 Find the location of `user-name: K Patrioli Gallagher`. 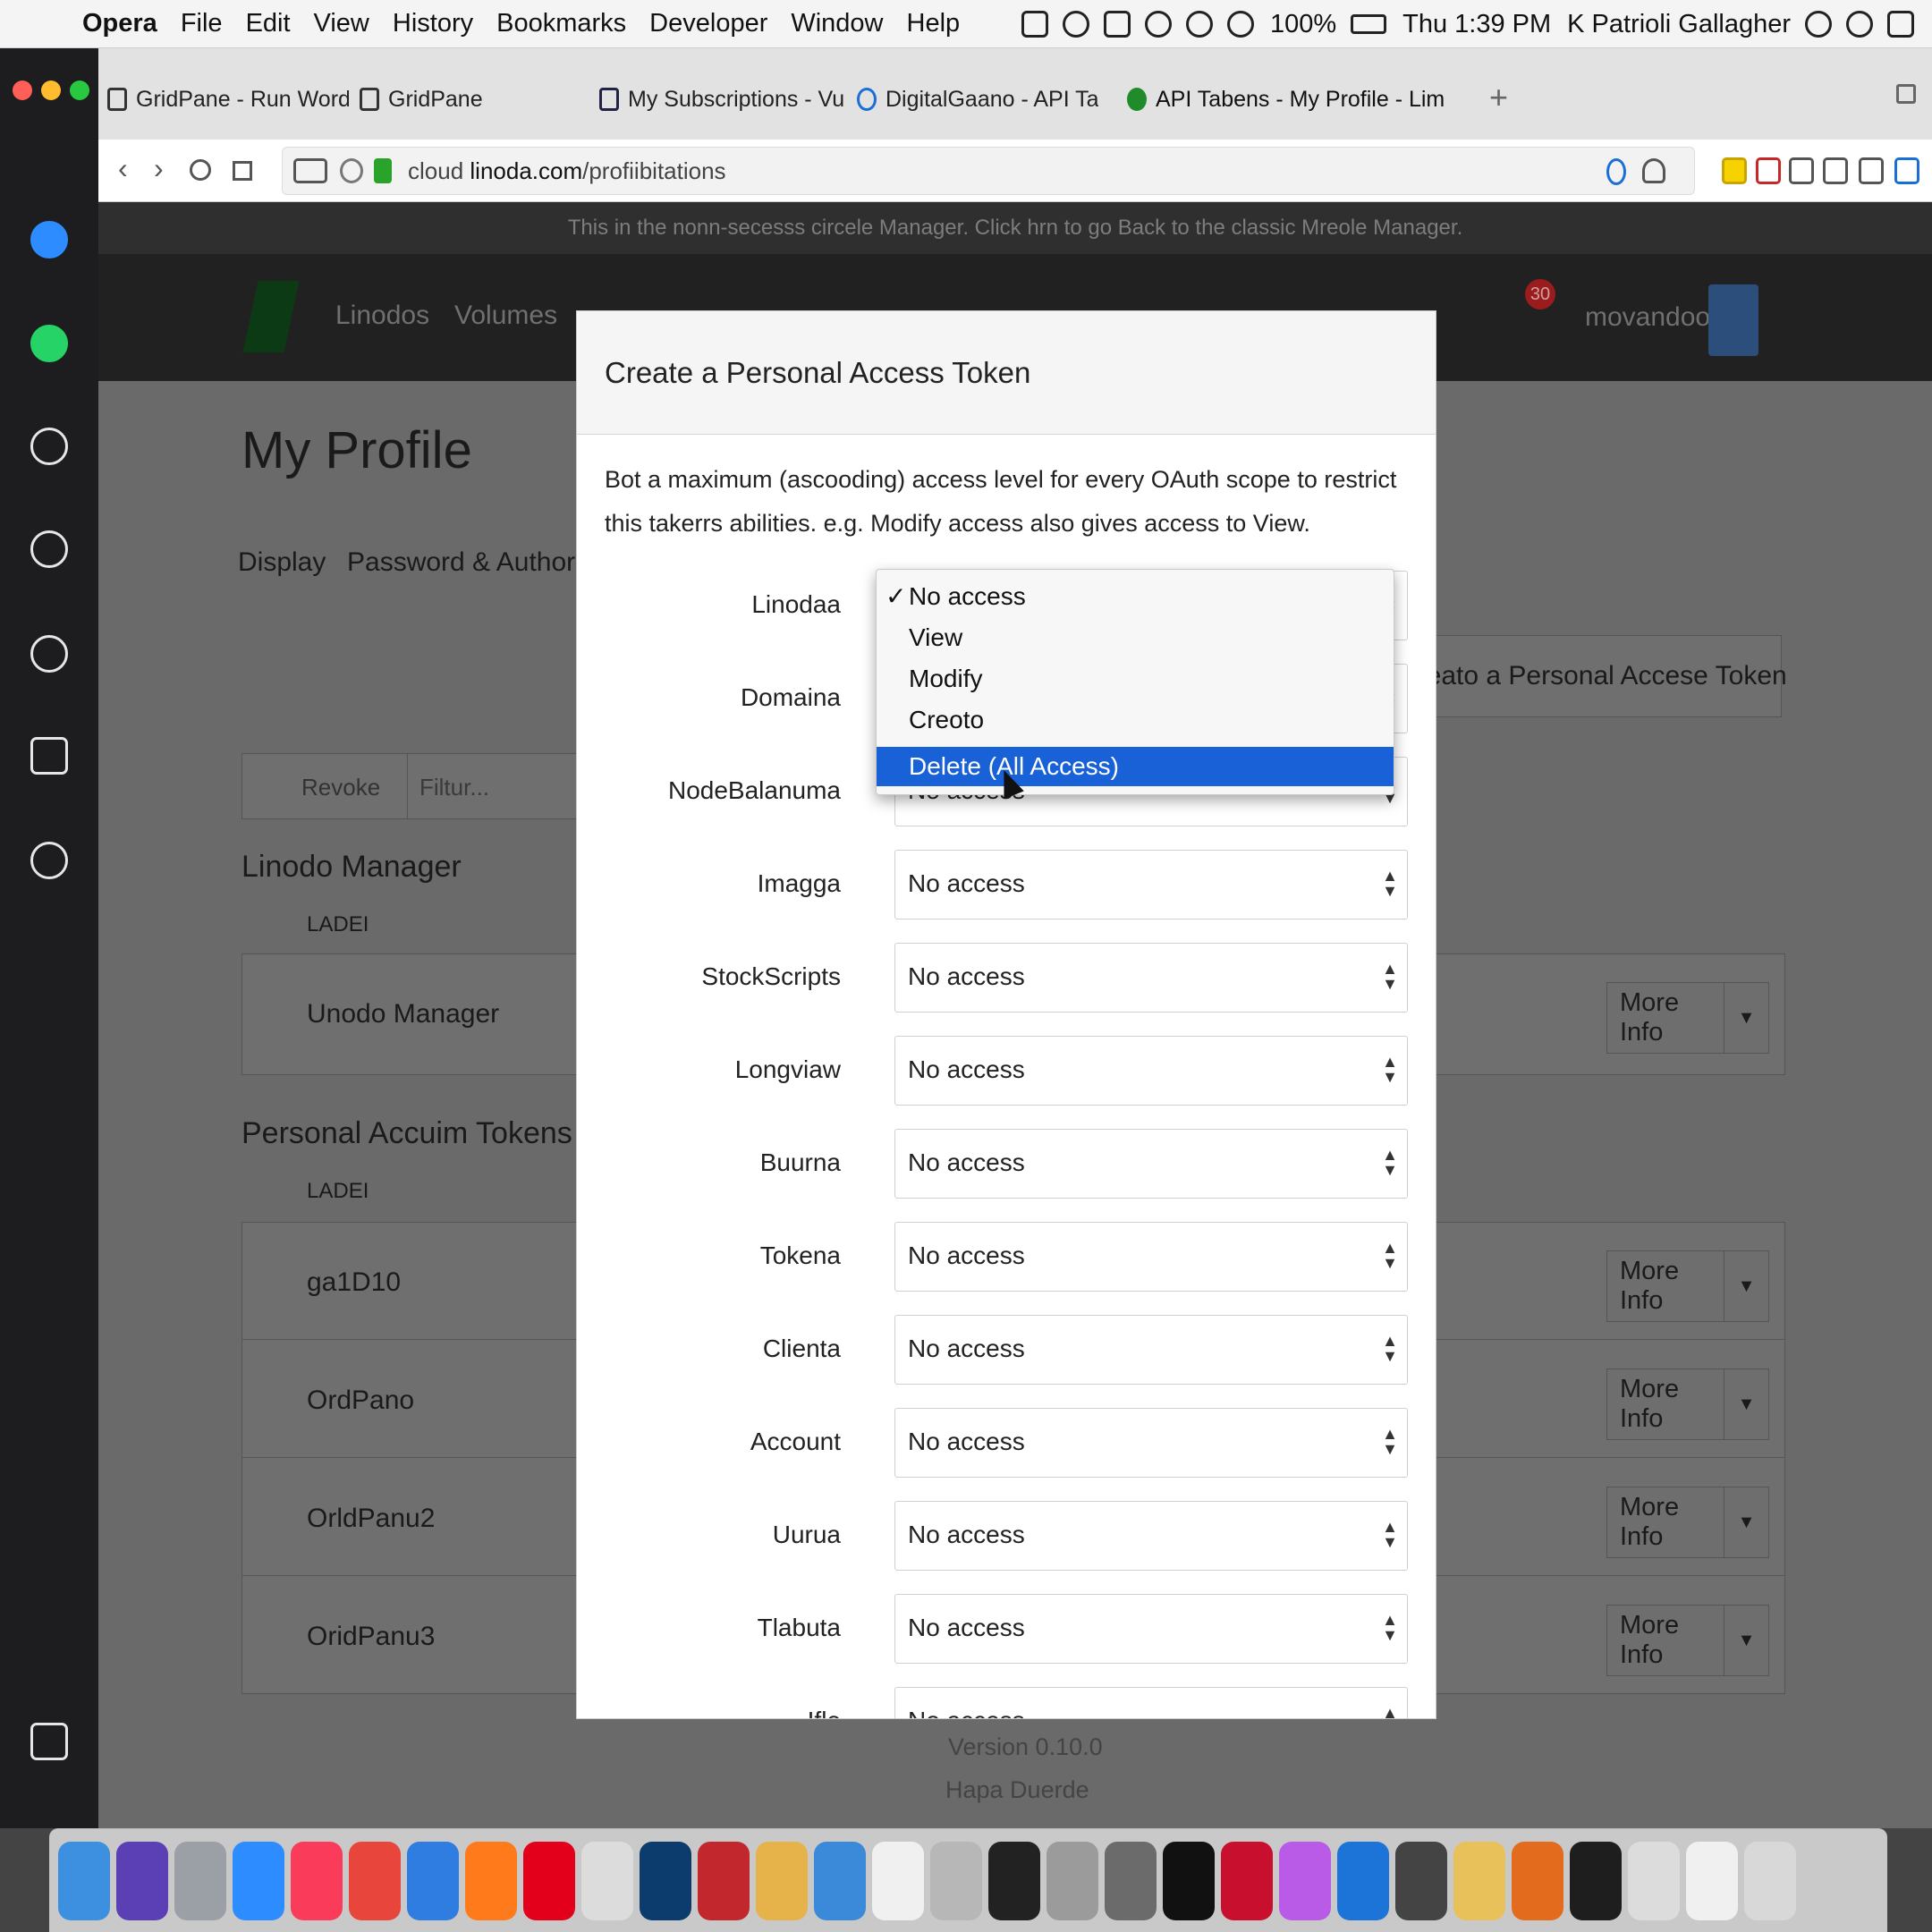

user-name: K Patrioli Gallagher is located at coordinates (1679, 24).